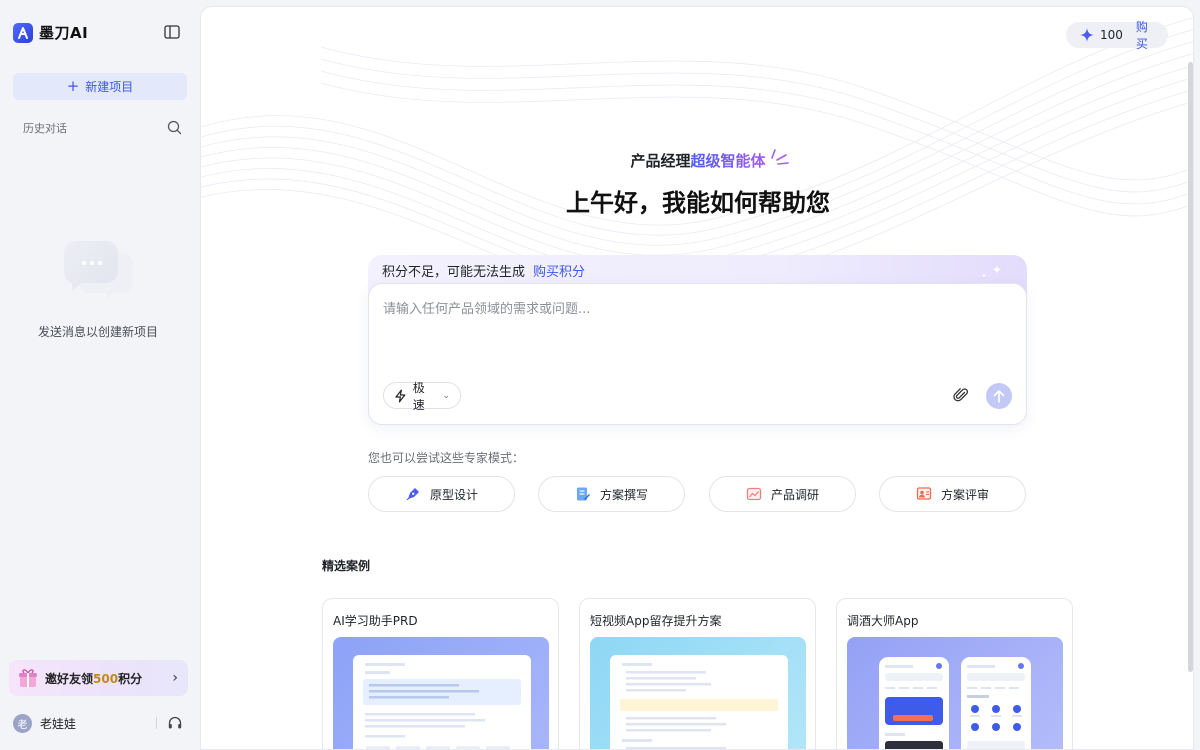 The width and height of the screenshot is (1200, 750). Describe the element at coordinates (991, 271) in the screenshot. I see `sparkle-decor-icon` at that location.